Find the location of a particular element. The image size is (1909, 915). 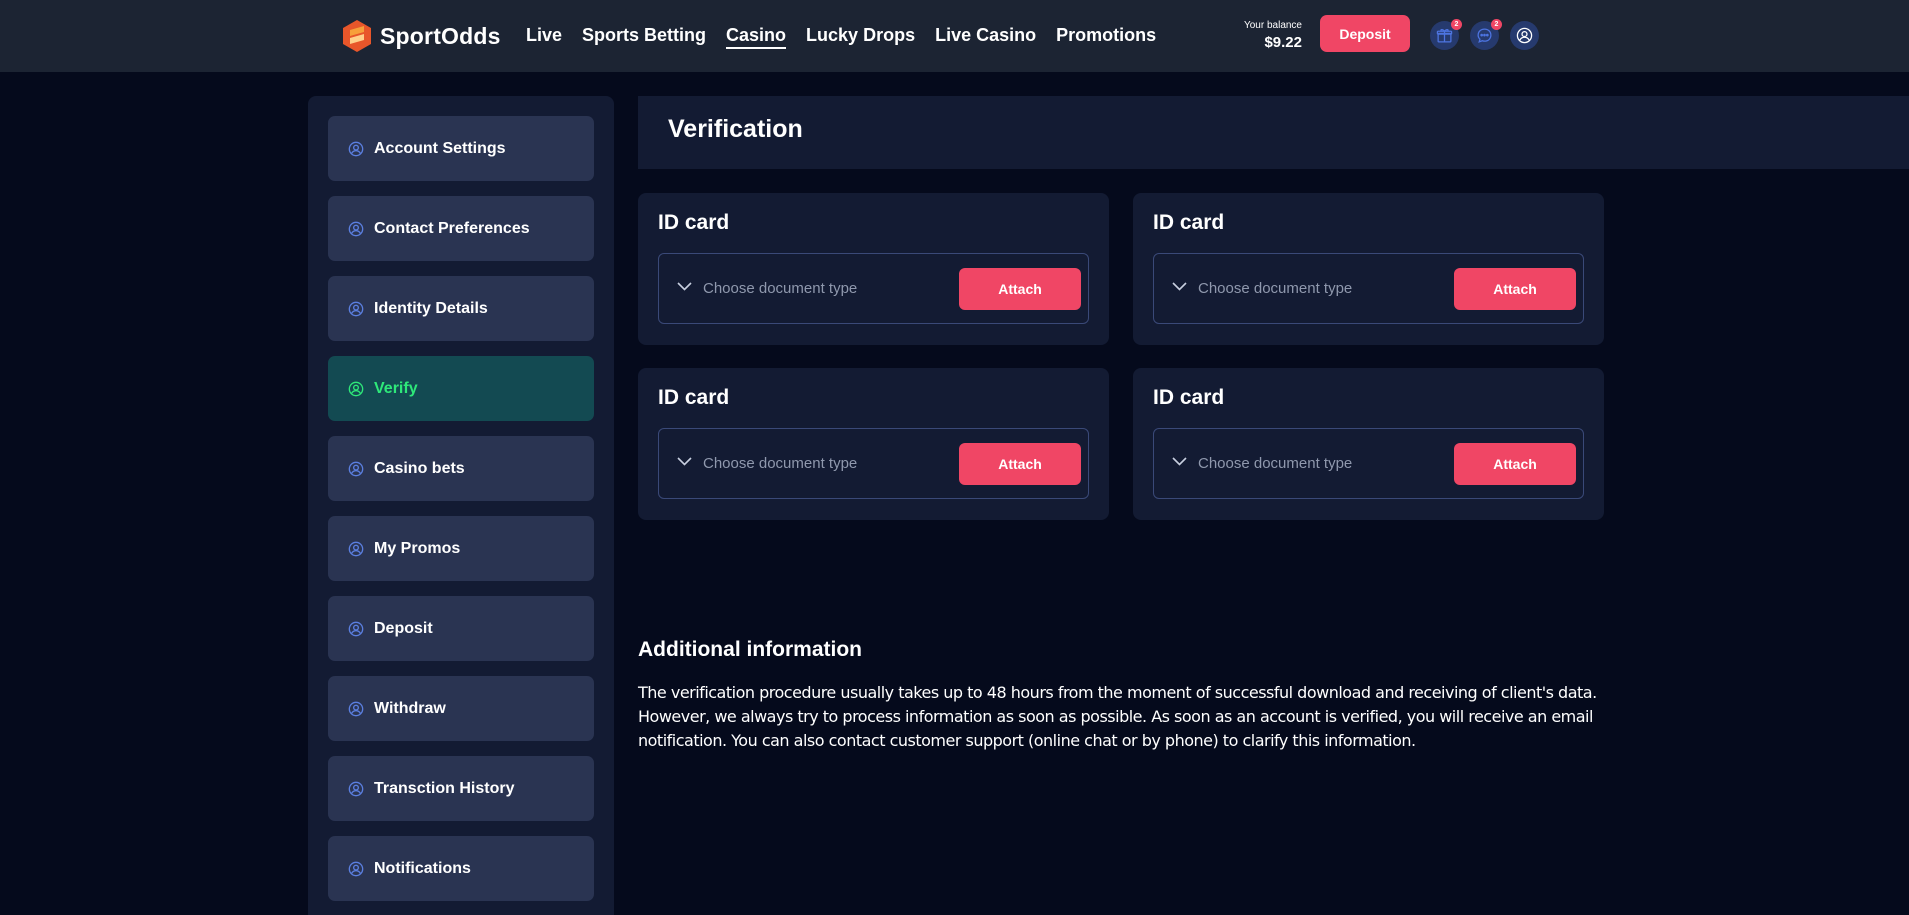

sidebar-item-label: My Promos is located at coordinates (417, 548).